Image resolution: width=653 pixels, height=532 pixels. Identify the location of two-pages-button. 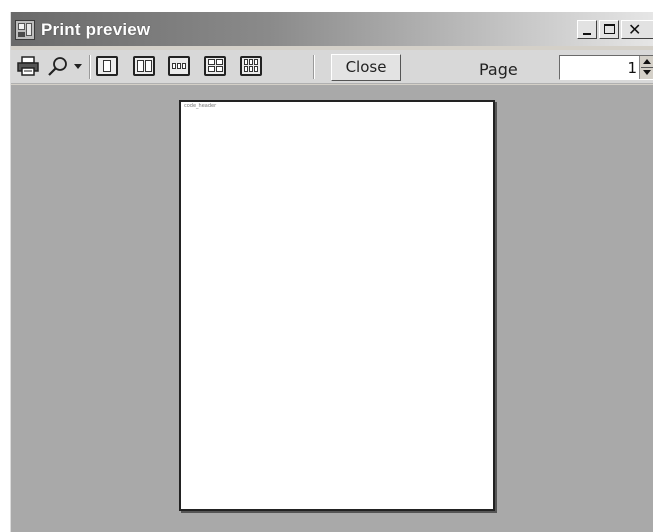
(144, 66).